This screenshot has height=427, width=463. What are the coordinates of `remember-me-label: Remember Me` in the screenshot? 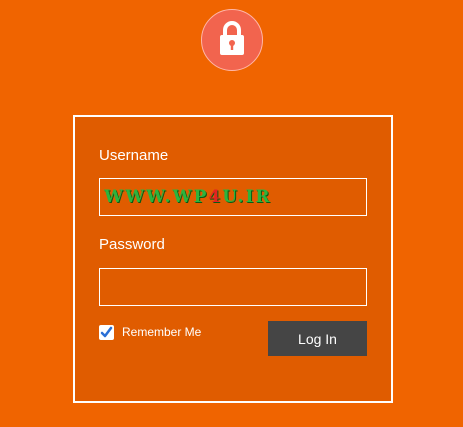 It's located at (162, 332).